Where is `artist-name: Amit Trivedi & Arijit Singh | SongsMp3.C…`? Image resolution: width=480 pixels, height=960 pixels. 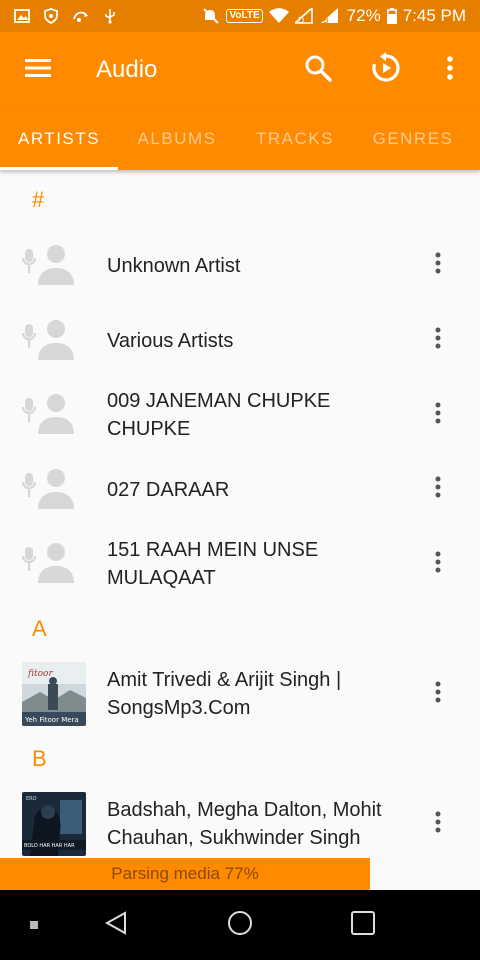
artist-name: Amit Trivedi & Arijit Singh | SongsMp3.C… is located at coordinates (224, 694).